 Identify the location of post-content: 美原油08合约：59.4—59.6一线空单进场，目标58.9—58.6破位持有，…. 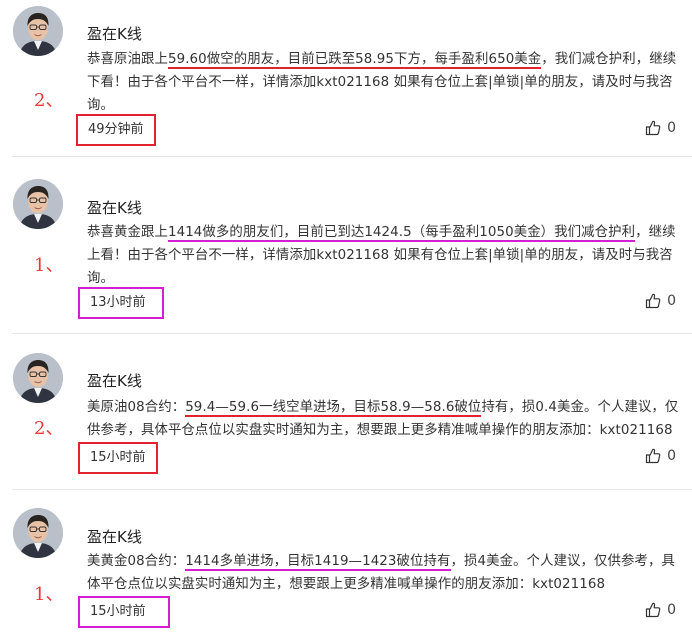
(387, 419).